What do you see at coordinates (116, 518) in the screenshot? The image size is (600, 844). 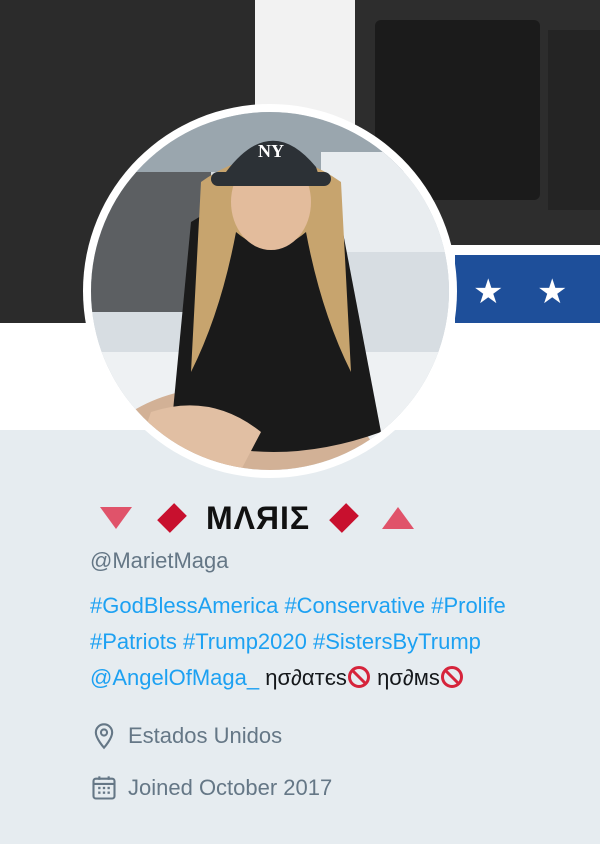 I see `red-triangle-down-icon` at bounding box center [116, 518].